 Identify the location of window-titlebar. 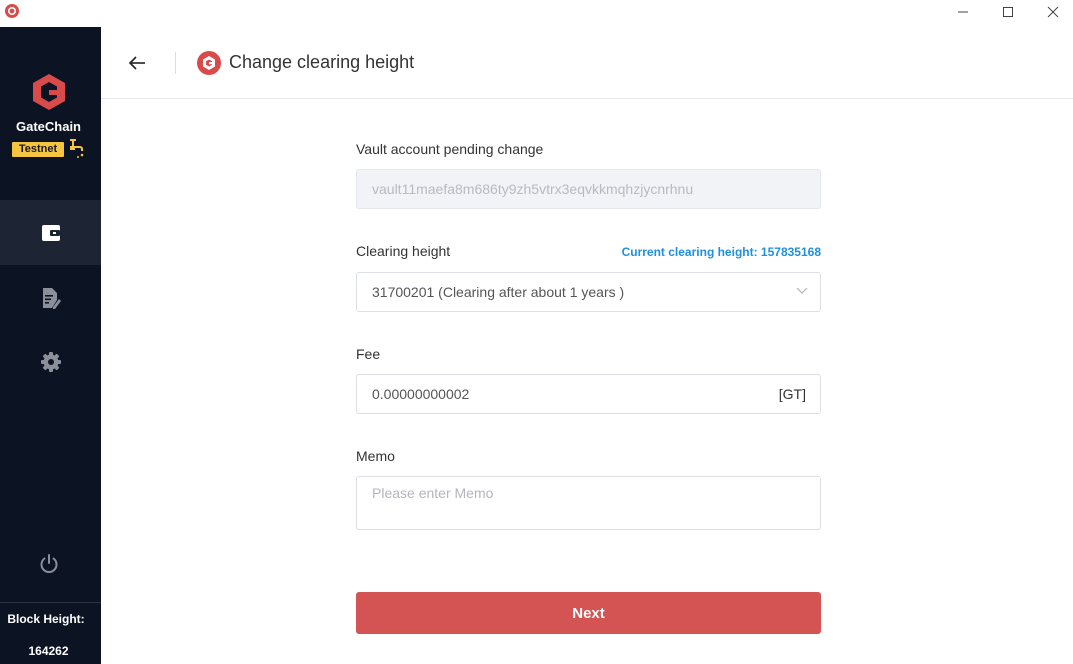
(536, 13).